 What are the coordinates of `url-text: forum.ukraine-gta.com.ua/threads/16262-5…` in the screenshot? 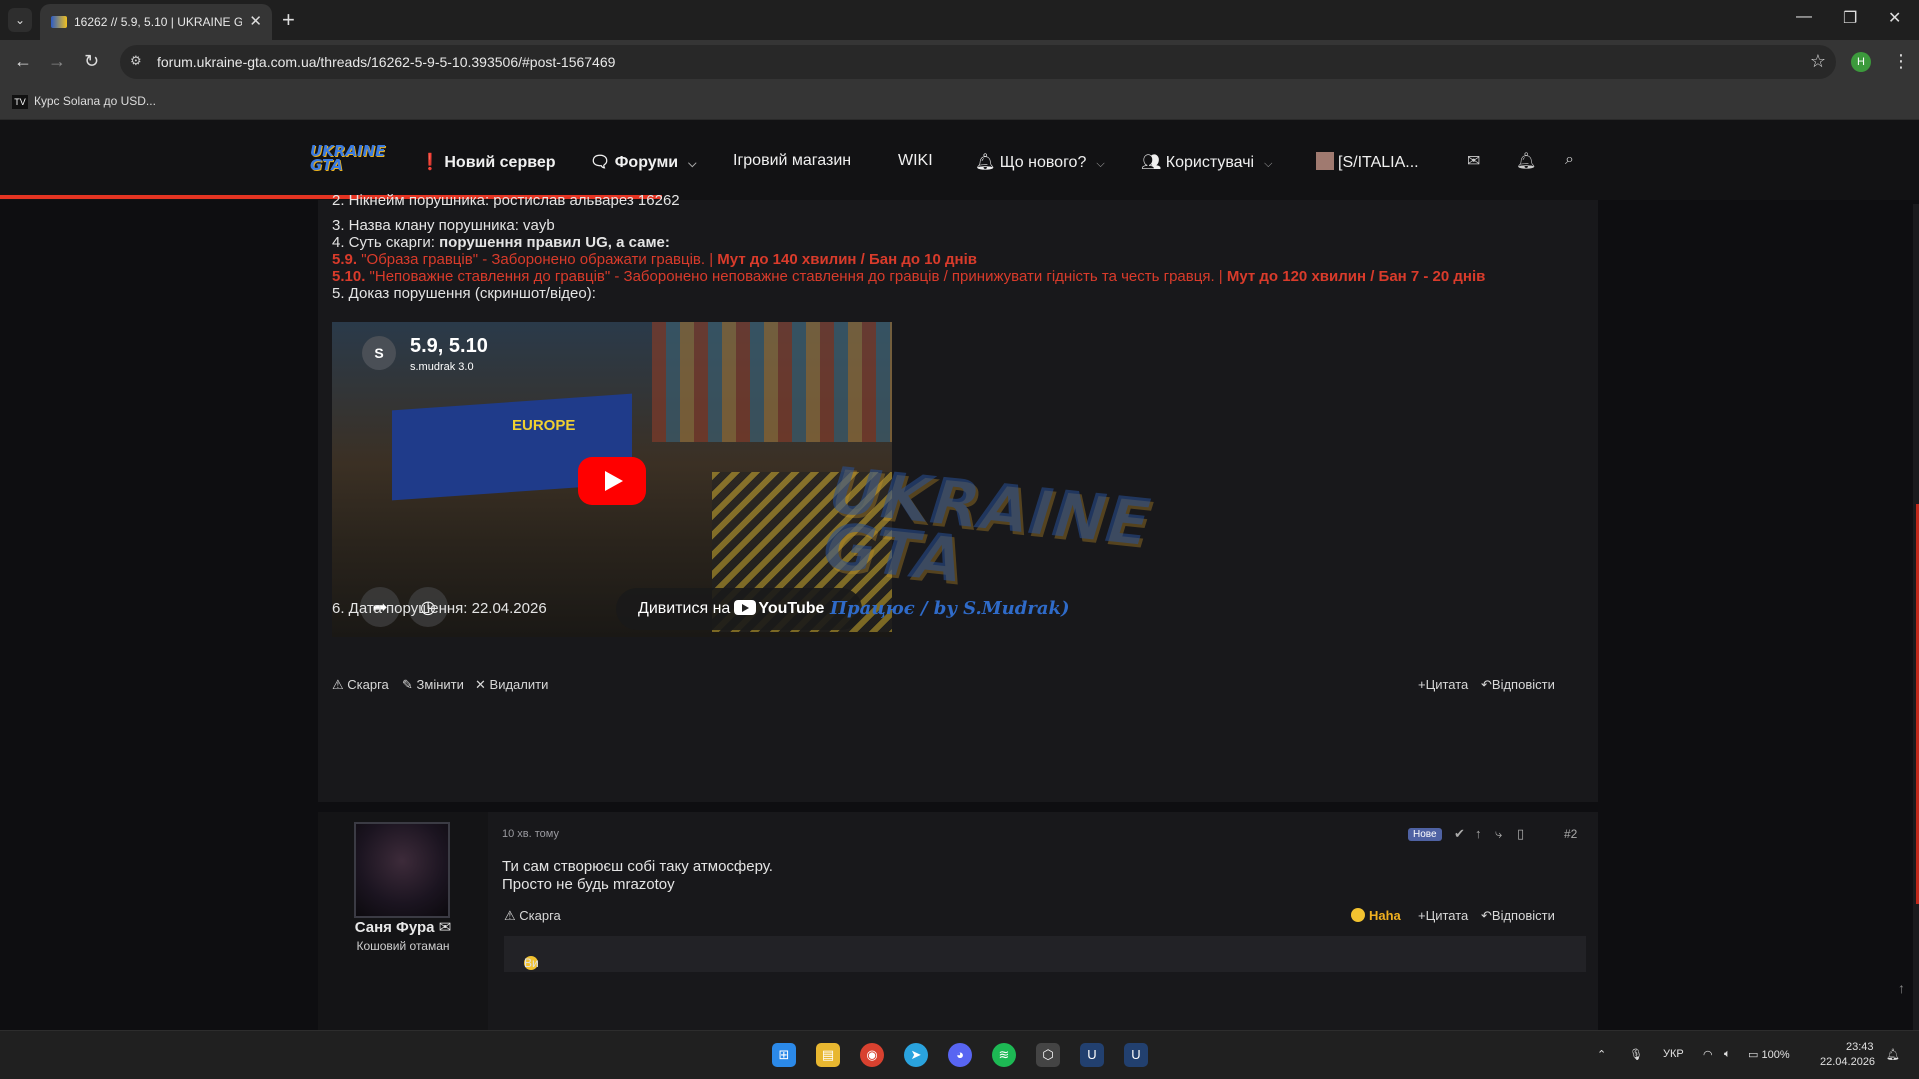 It's located at (386, 62).